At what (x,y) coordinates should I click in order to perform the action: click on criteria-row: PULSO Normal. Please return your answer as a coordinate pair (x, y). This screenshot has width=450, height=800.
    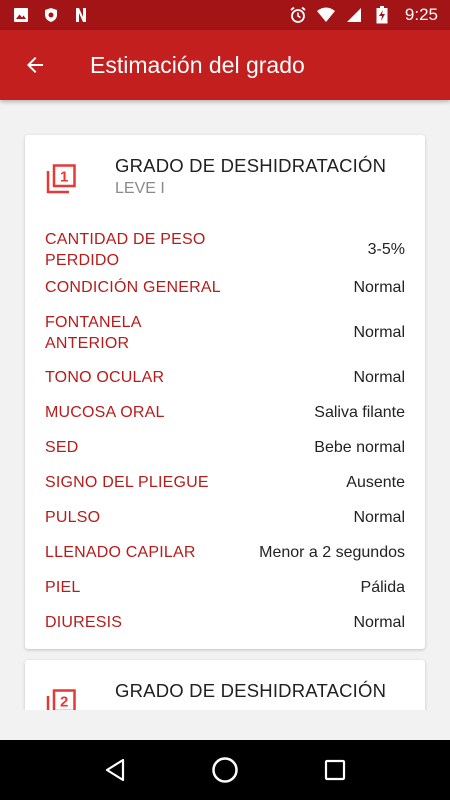
    Looking at the image, I should click on (225, 517).